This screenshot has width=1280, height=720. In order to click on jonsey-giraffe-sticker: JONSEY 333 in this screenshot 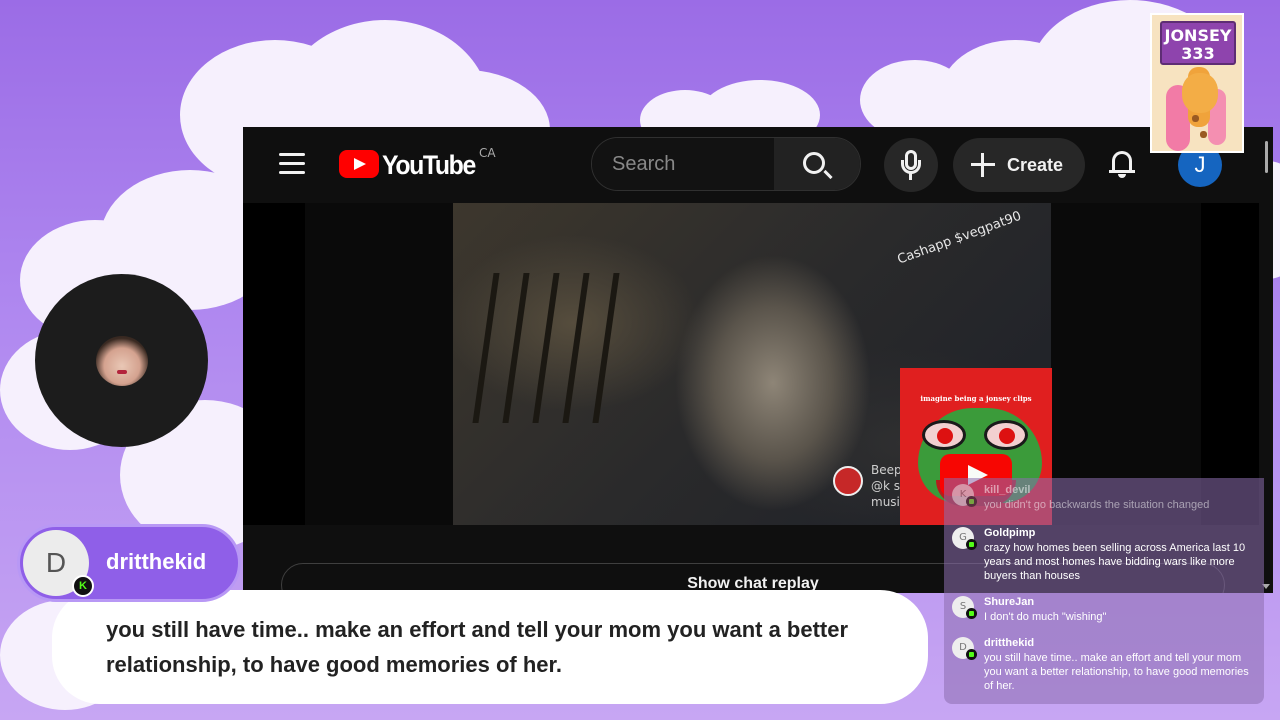, I will do `click(1197, 83)`.